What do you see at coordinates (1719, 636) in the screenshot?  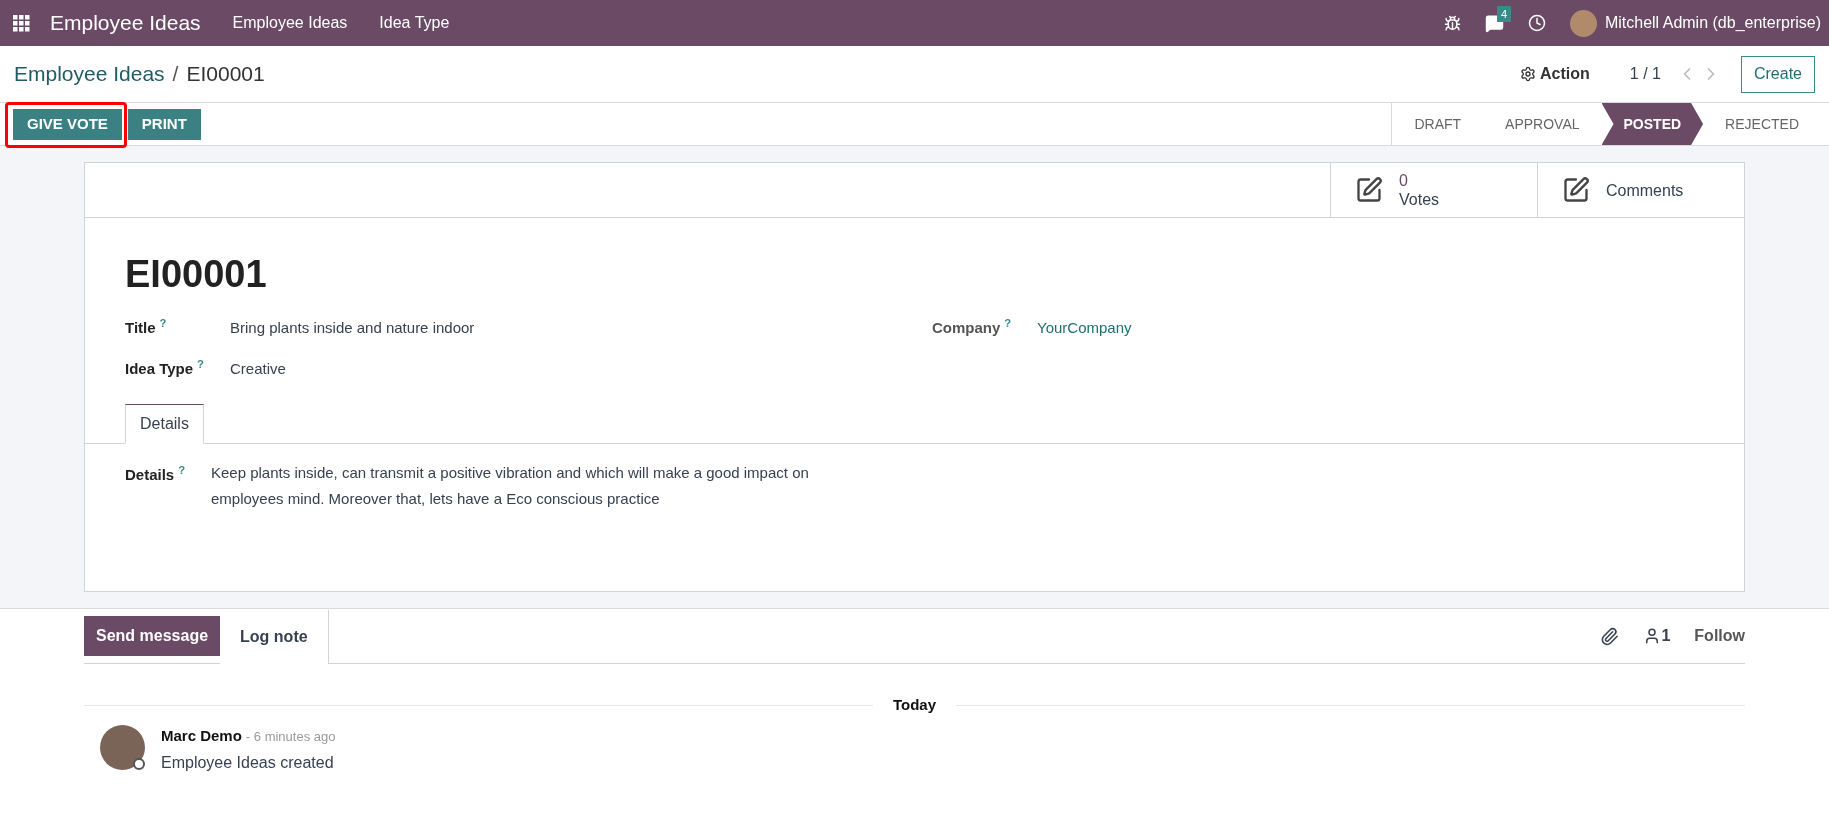 I see `follow-button: Follow` at bounding box center [1719, 636].